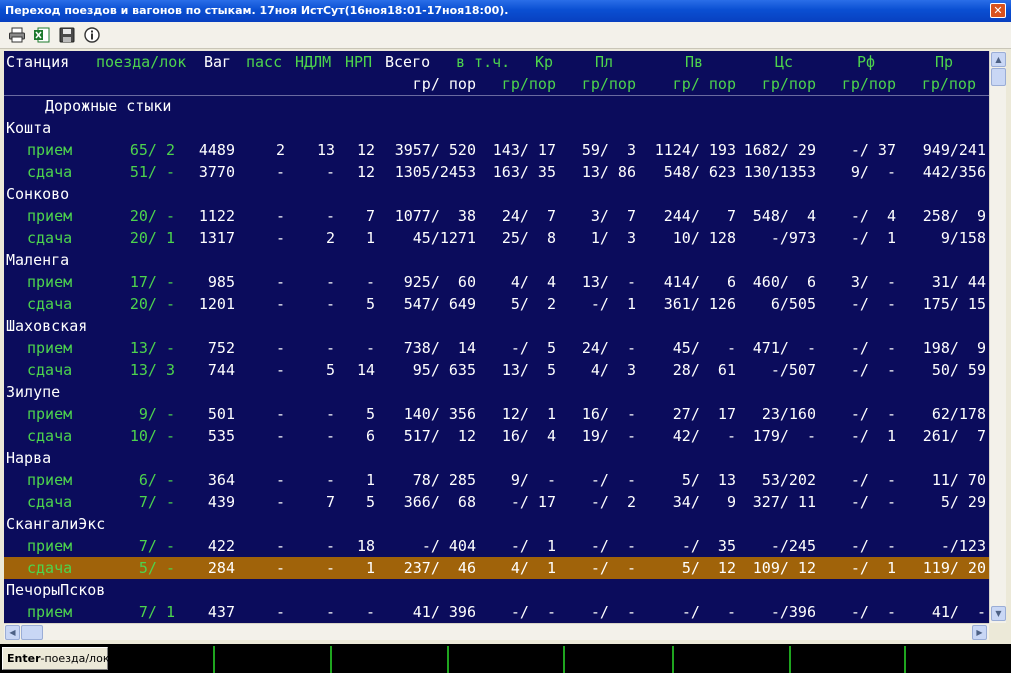 The image size is (1011, 673). What do you see at coordinates (954, 304) in the screenshot?
I see `data-cell: 175/ 15` at bounding box center [954, 304].